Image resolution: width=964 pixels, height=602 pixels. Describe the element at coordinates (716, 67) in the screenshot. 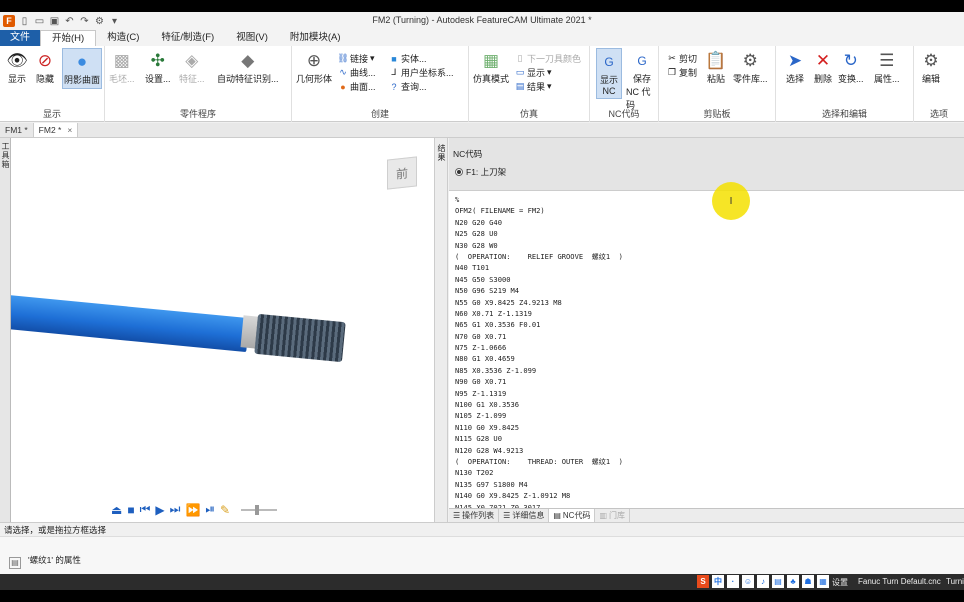

I see `paste-button: 📋 粘贴` at that location.